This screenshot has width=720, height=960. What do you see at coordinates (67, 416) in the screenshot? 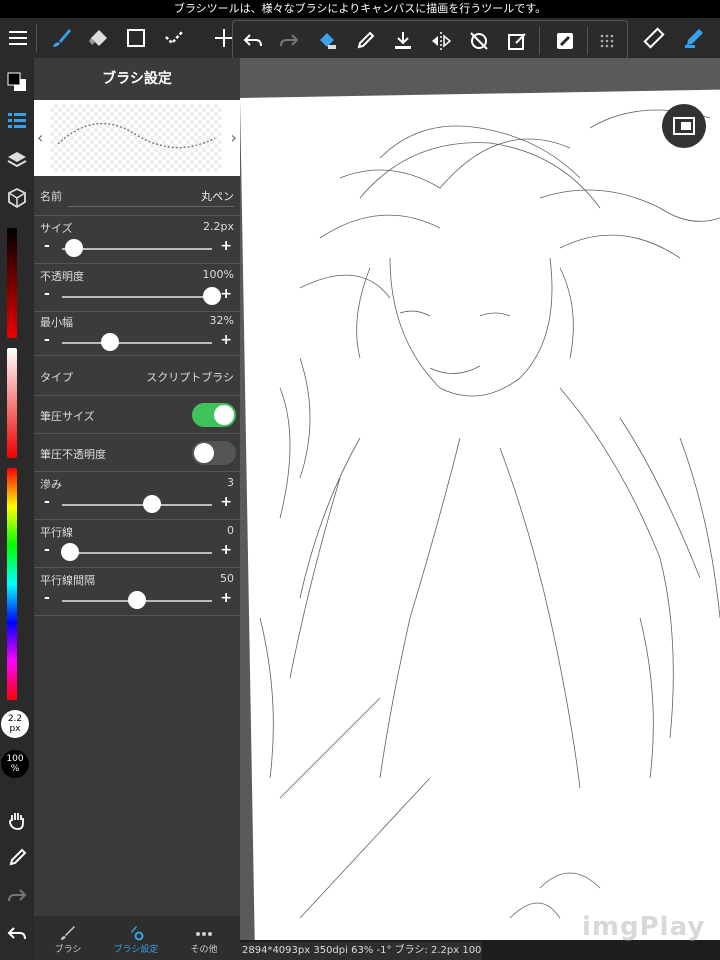
I see `pressure-size-label: 筆圧サイズ` at bounding box center [67, 416].